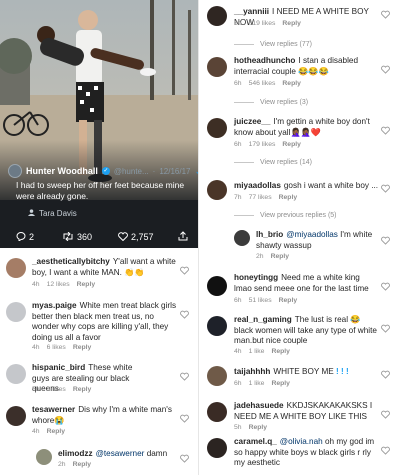 This screenshot has width=400, height=475. What do you see at coordinates (260, 300) in the screenshot?
I see `comment-likes: 51 likes` at bounding box center [260, 300].